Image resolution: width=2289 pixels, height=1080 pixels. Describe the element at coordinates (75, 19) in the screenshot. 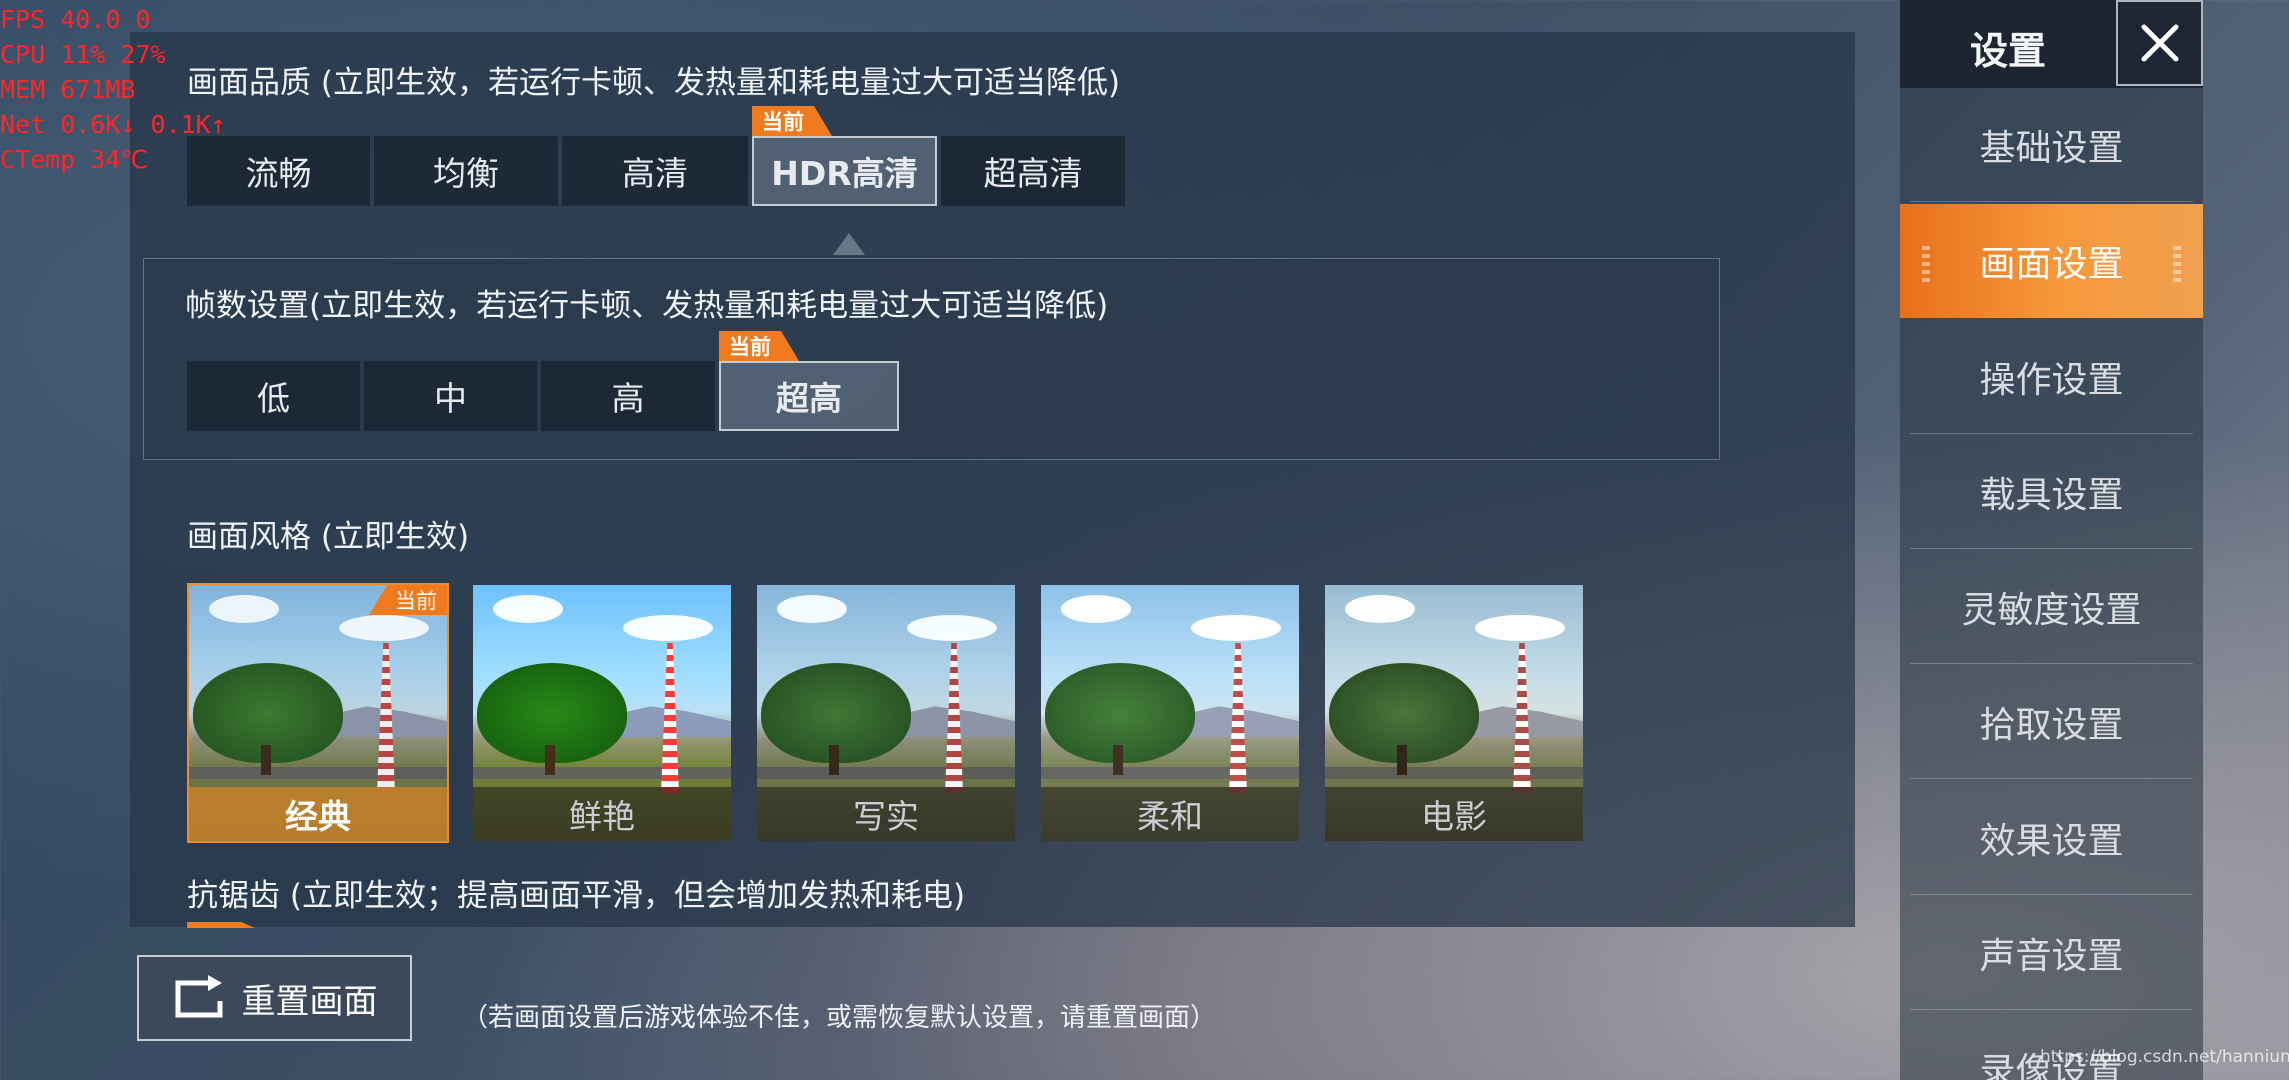

I see `fps-readout: FPS 40.0 0` at that location.